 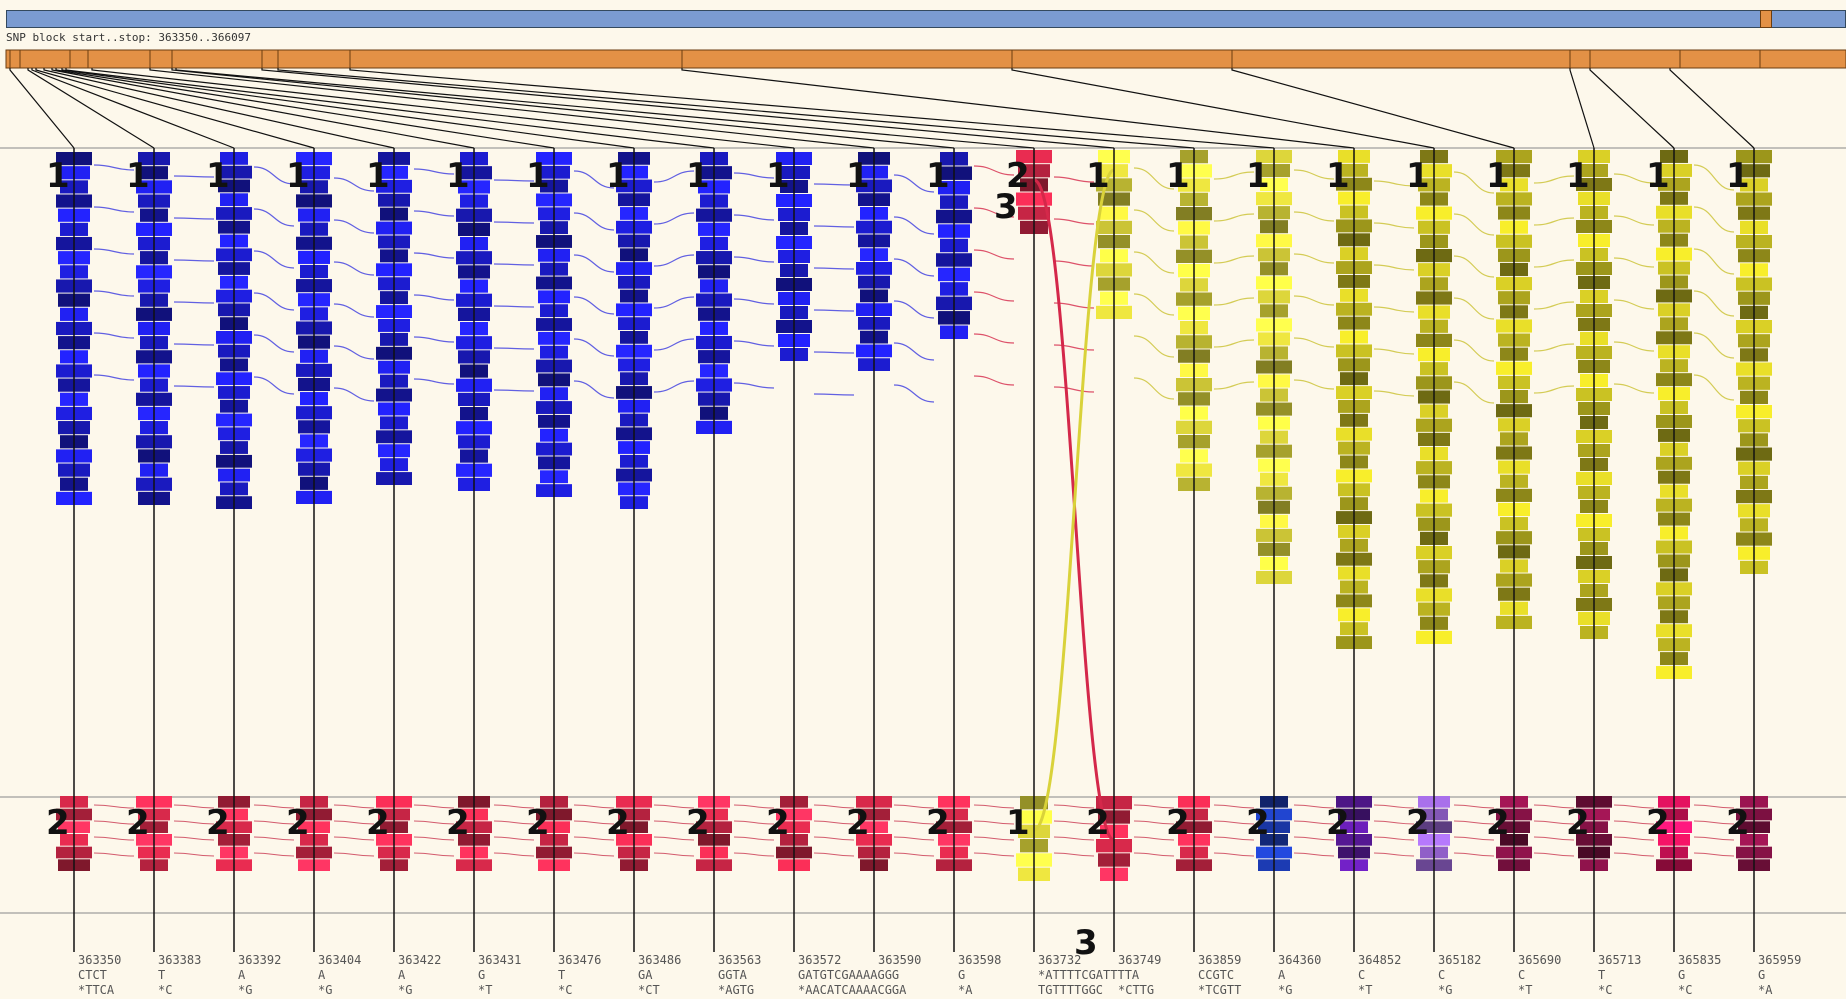 I want to click on snp-label: 363590, so click(x=900, y=960).